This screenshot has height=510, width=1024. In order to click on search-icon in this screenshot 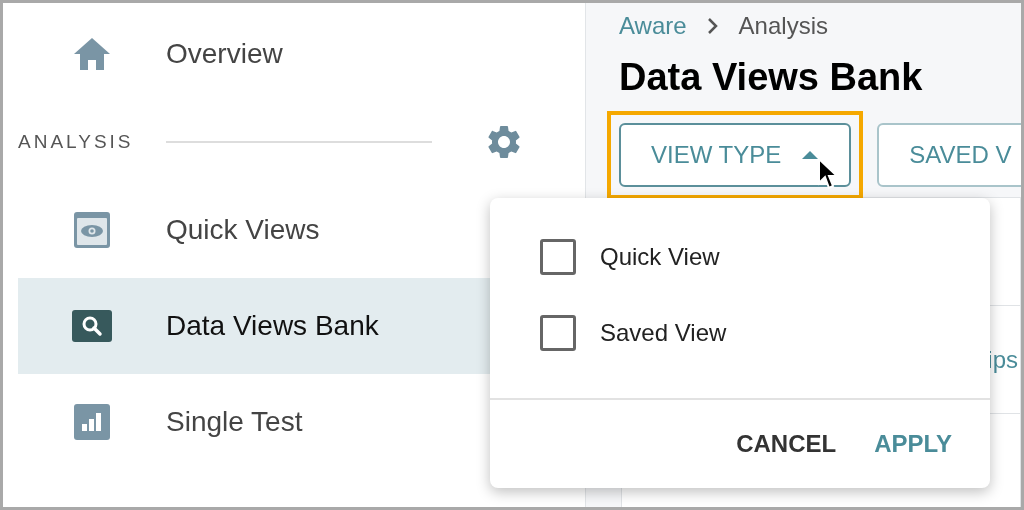, I will do `click(92, 326)`.